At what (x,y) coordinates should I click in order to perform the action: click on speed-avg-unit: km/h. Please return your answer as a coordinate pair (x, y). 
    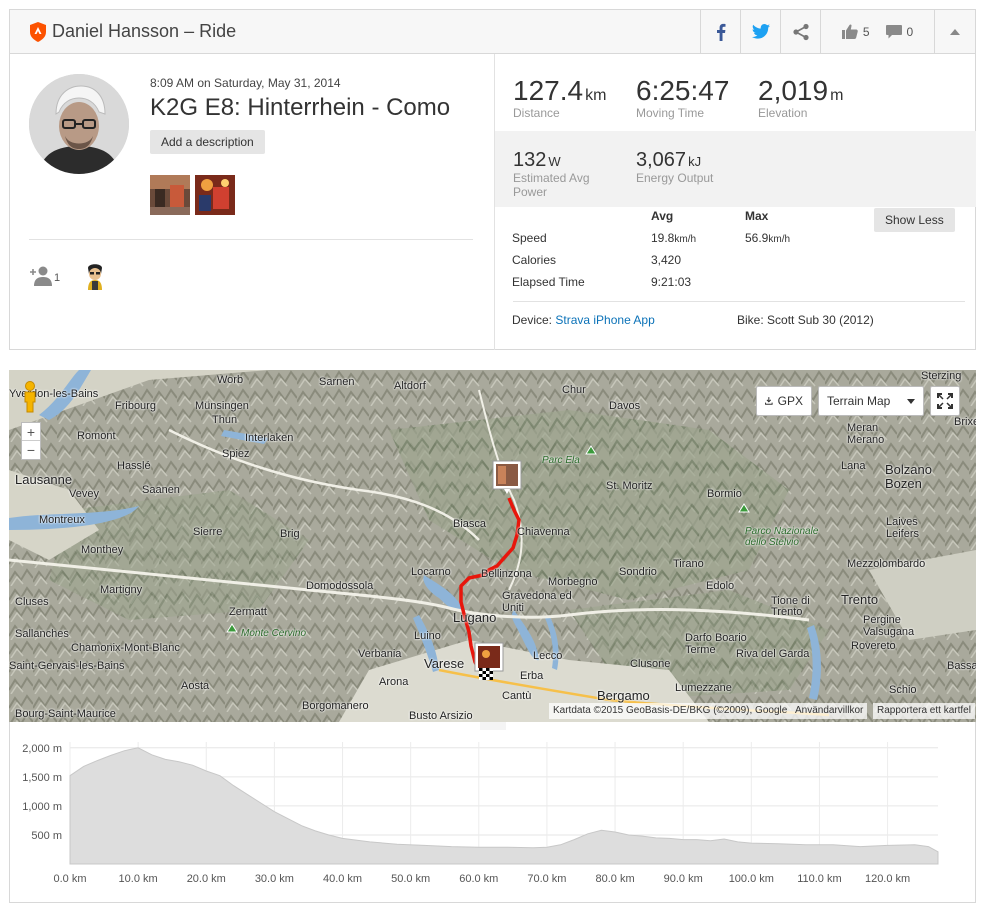
    Looking at the image, I should click on (685, 239).